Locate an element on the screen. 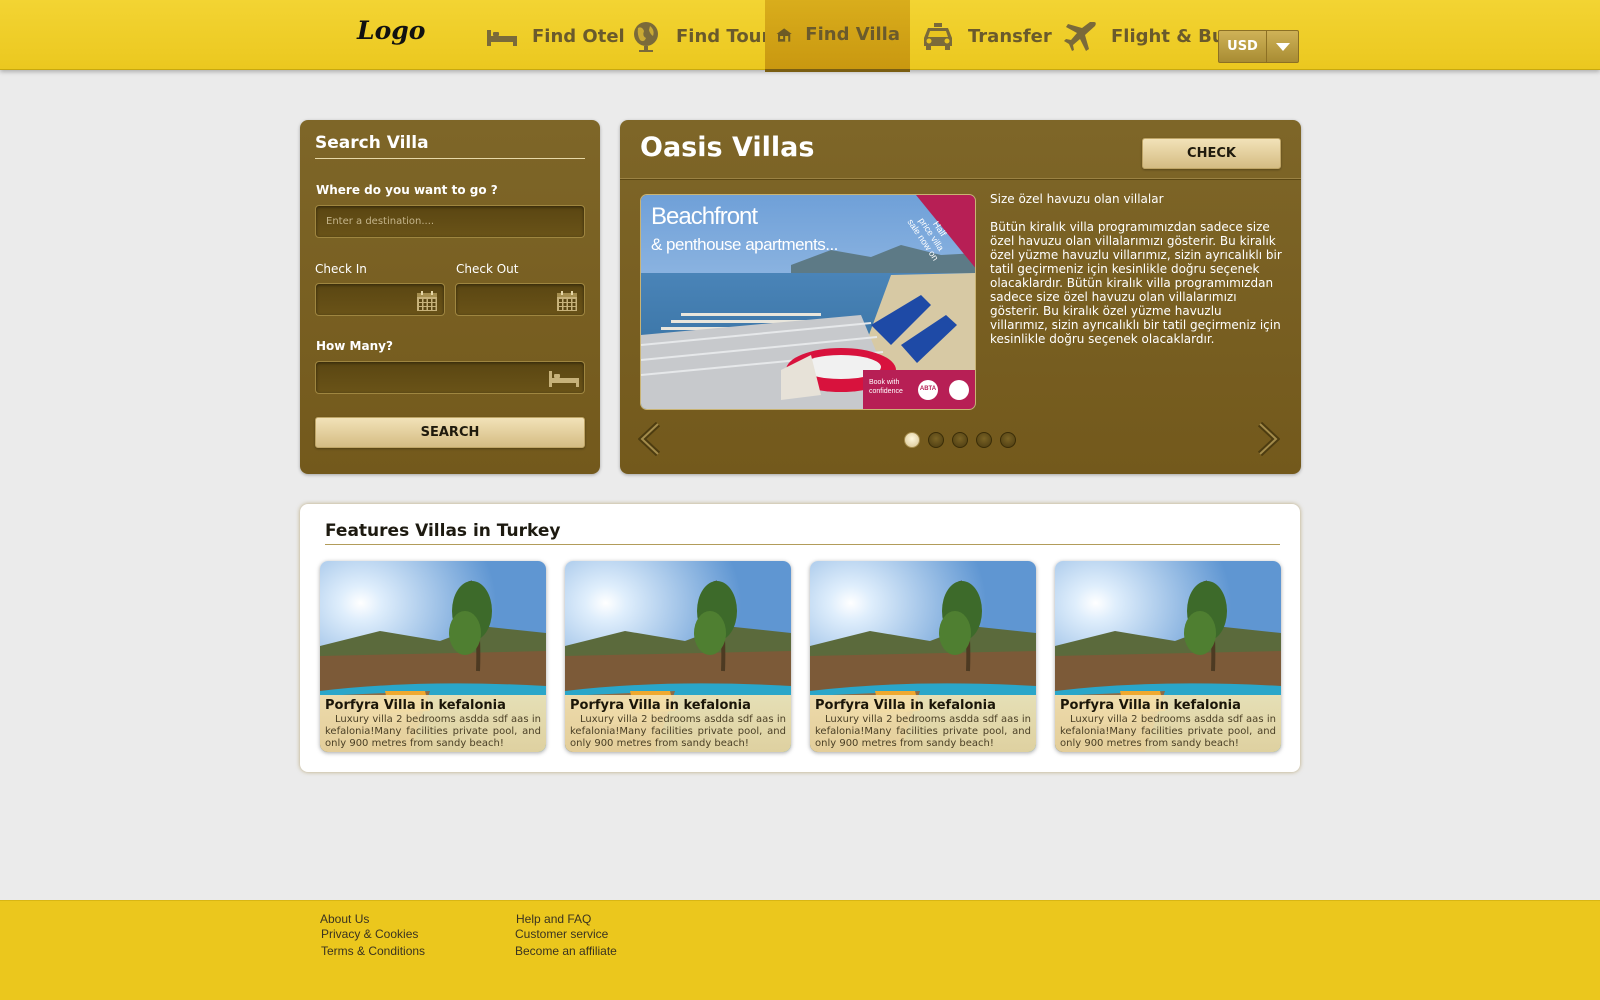  airplane-icon is located at coordinates (1080, 36).